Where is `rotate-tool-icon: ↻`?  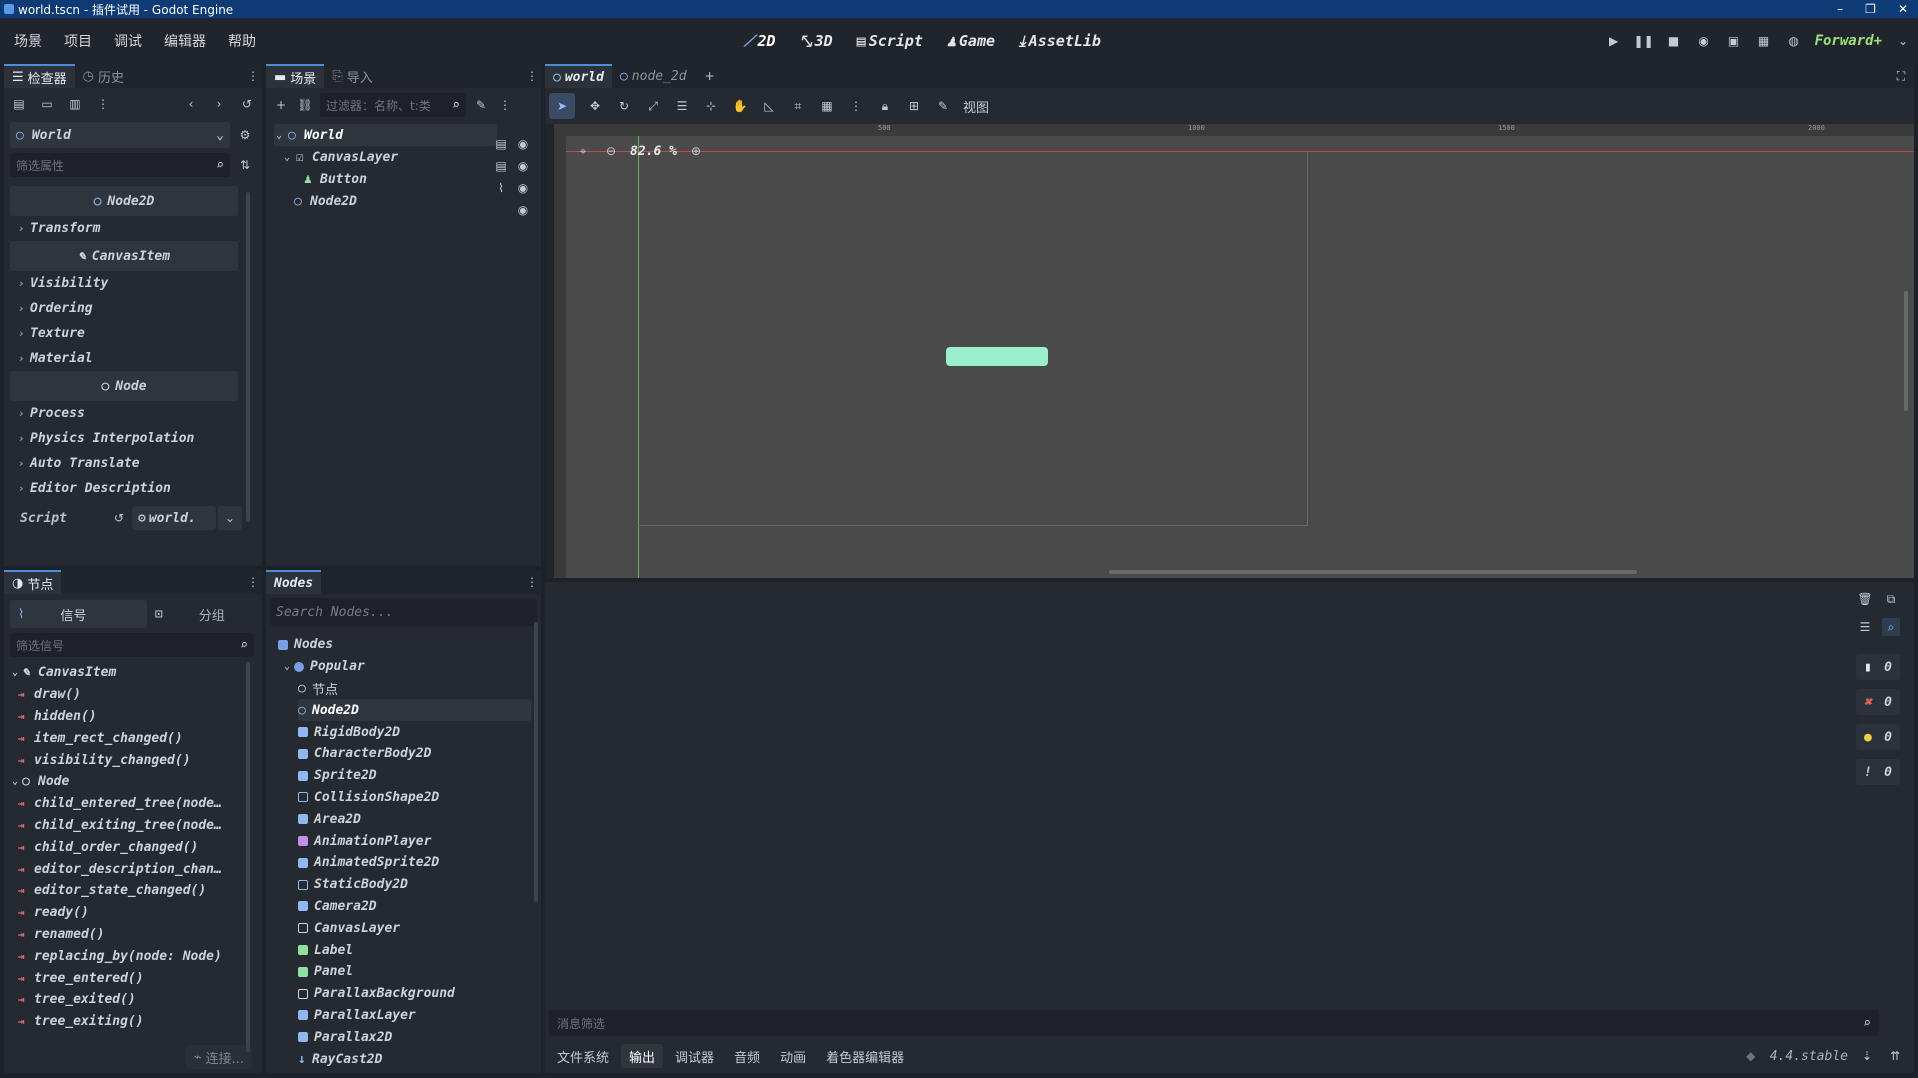 rotate-tool-icon: ↻ is located at coordinates (624, 106).